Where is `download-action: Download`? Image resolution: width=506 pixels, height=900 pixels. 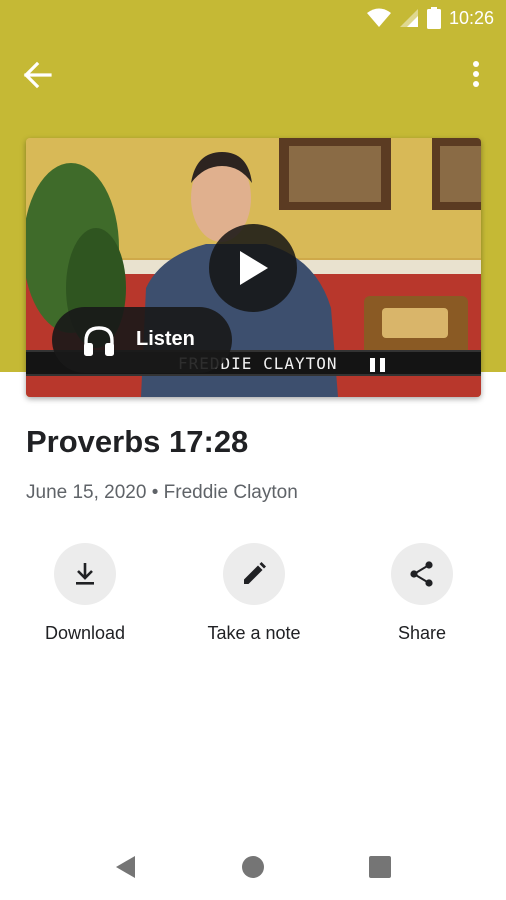 download-action: Download is located at coordinates (85, 598).